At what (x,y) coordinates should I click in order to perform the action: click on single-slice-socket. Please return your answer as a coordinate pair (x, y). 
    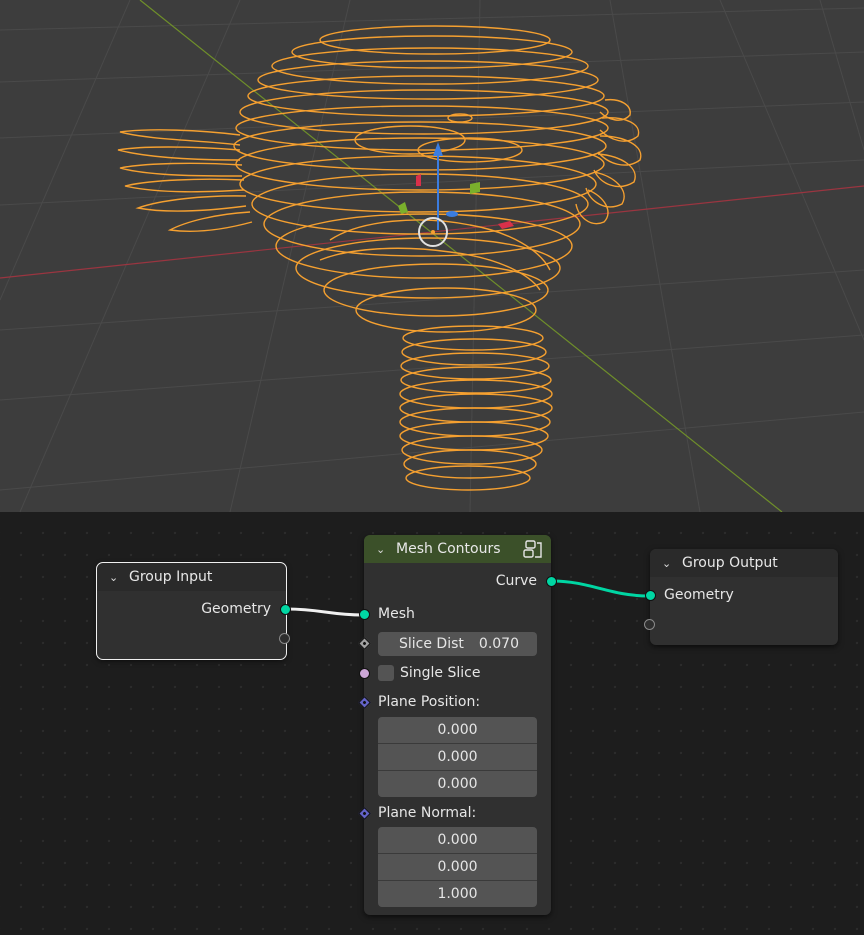
    Looking at the image, I should click on (364, 673).